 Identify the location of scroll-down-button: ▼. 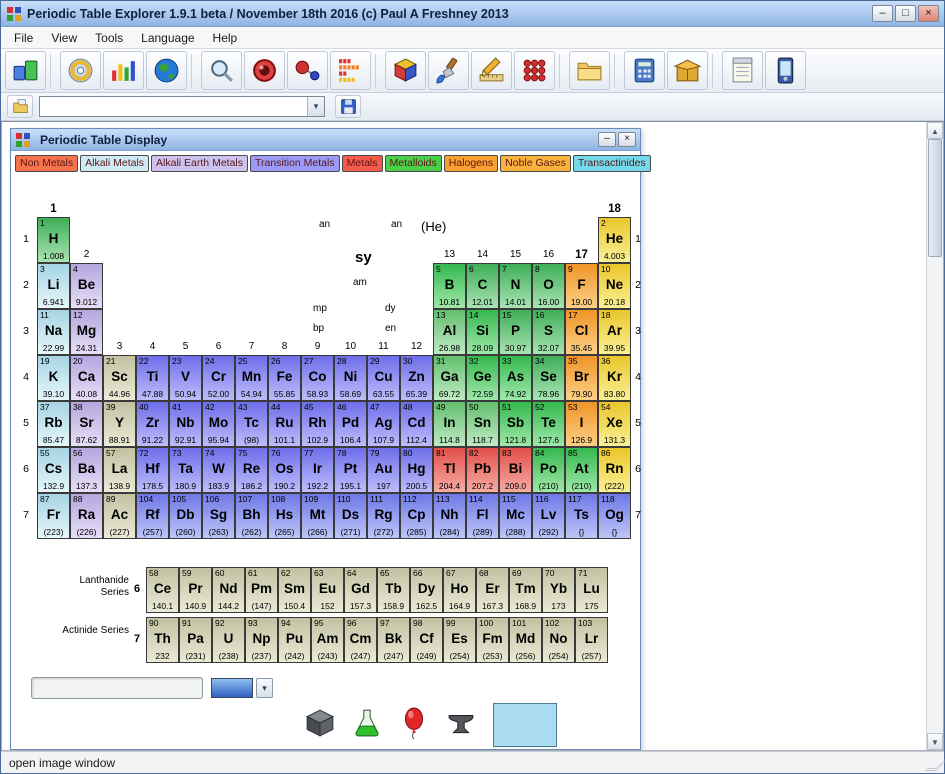
(935, 741).